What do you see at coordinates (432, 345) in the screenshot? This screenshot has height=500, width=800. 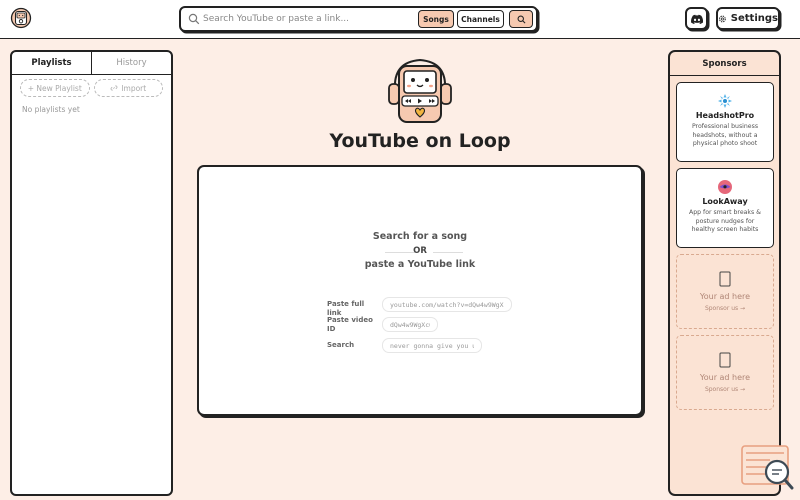 I see `song-search-input` at bounding box center [432, 345].